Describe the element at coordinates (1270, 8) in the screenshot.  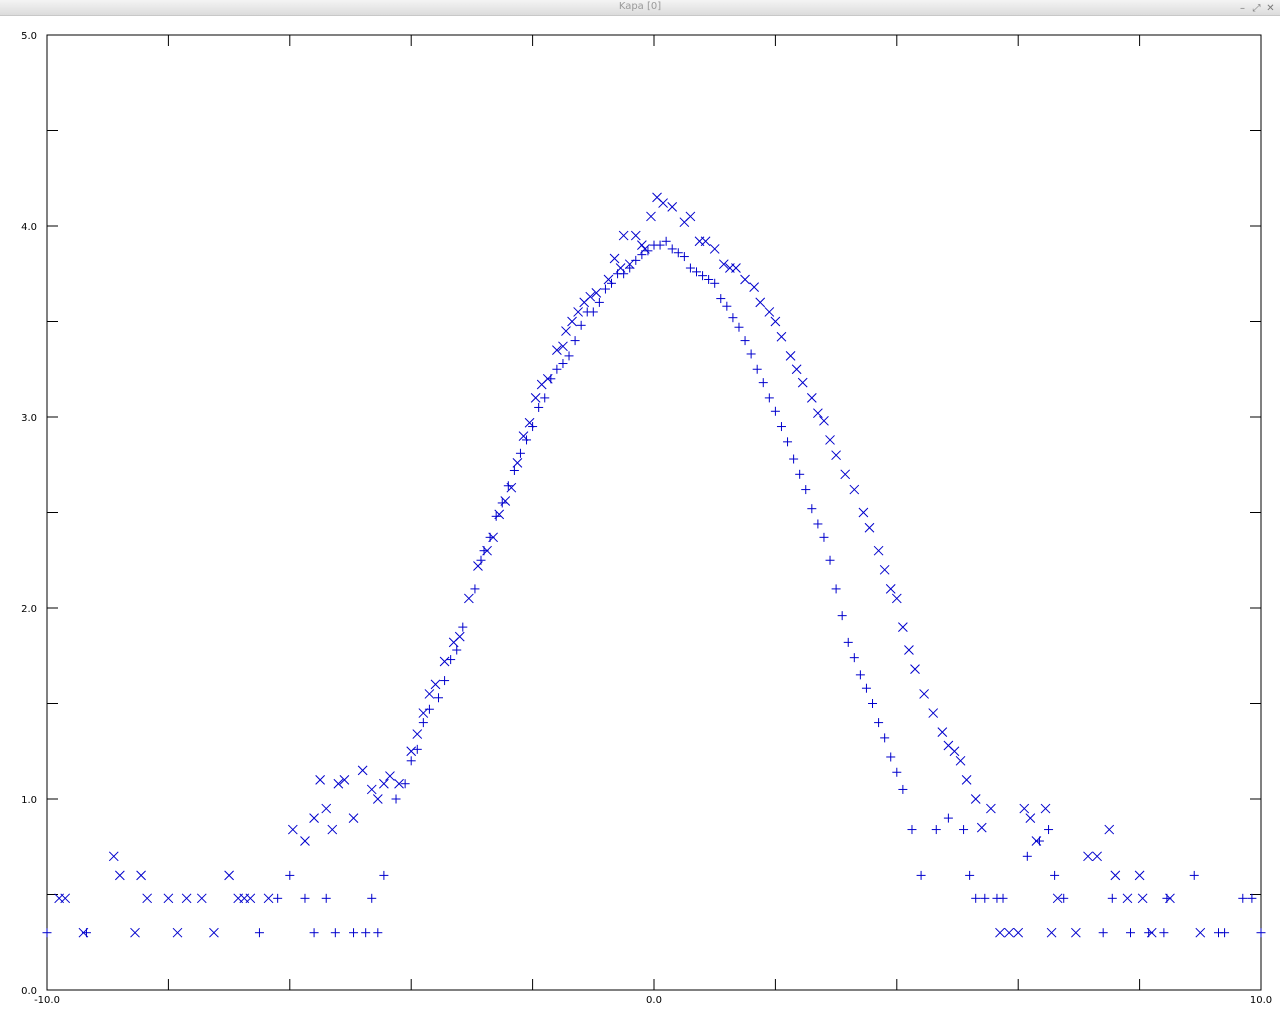
I see `close-icon: ✕` at that location.